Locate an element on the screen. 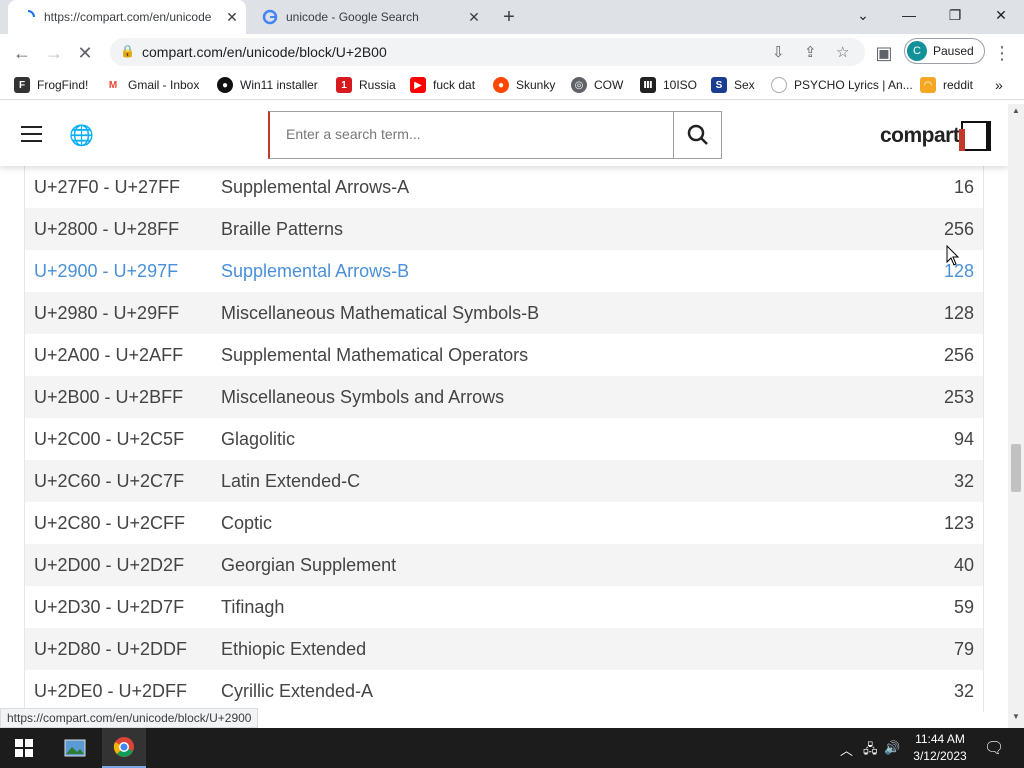  photos-icon is located at coordinates (75, 748).